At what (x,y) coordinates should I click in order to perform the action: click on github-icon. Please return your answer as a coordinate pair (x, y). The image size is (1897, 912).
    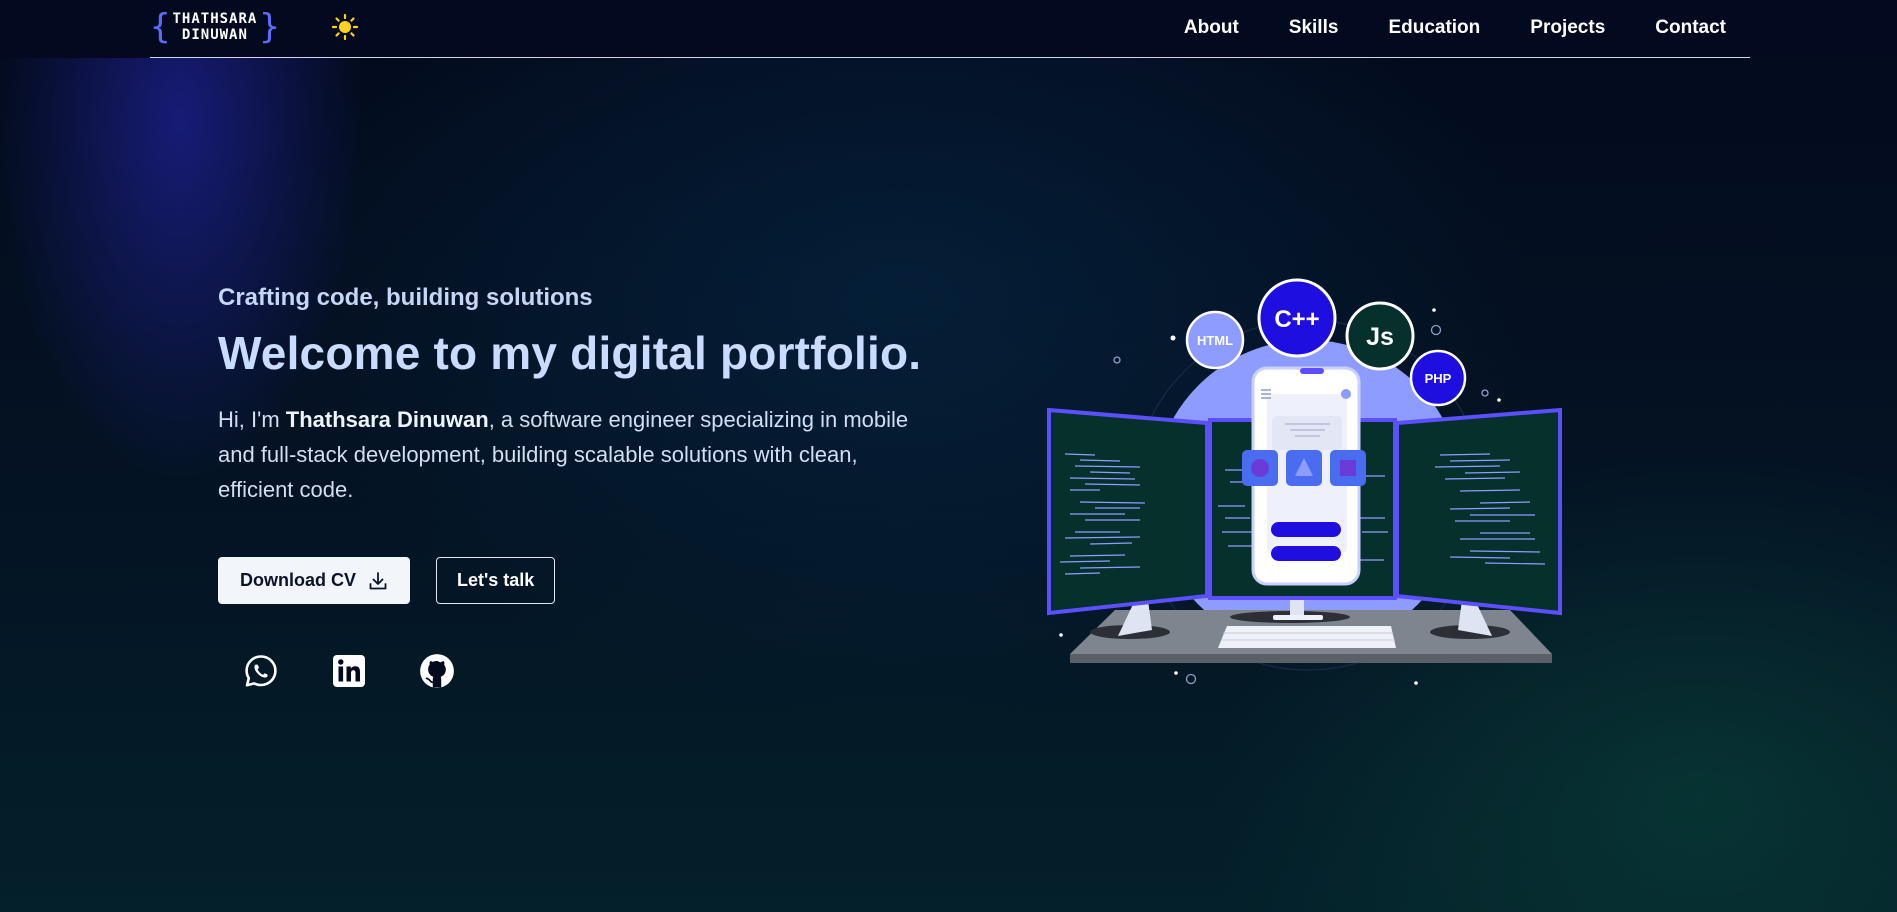
    Looking at the image, I should click on (437, 671).